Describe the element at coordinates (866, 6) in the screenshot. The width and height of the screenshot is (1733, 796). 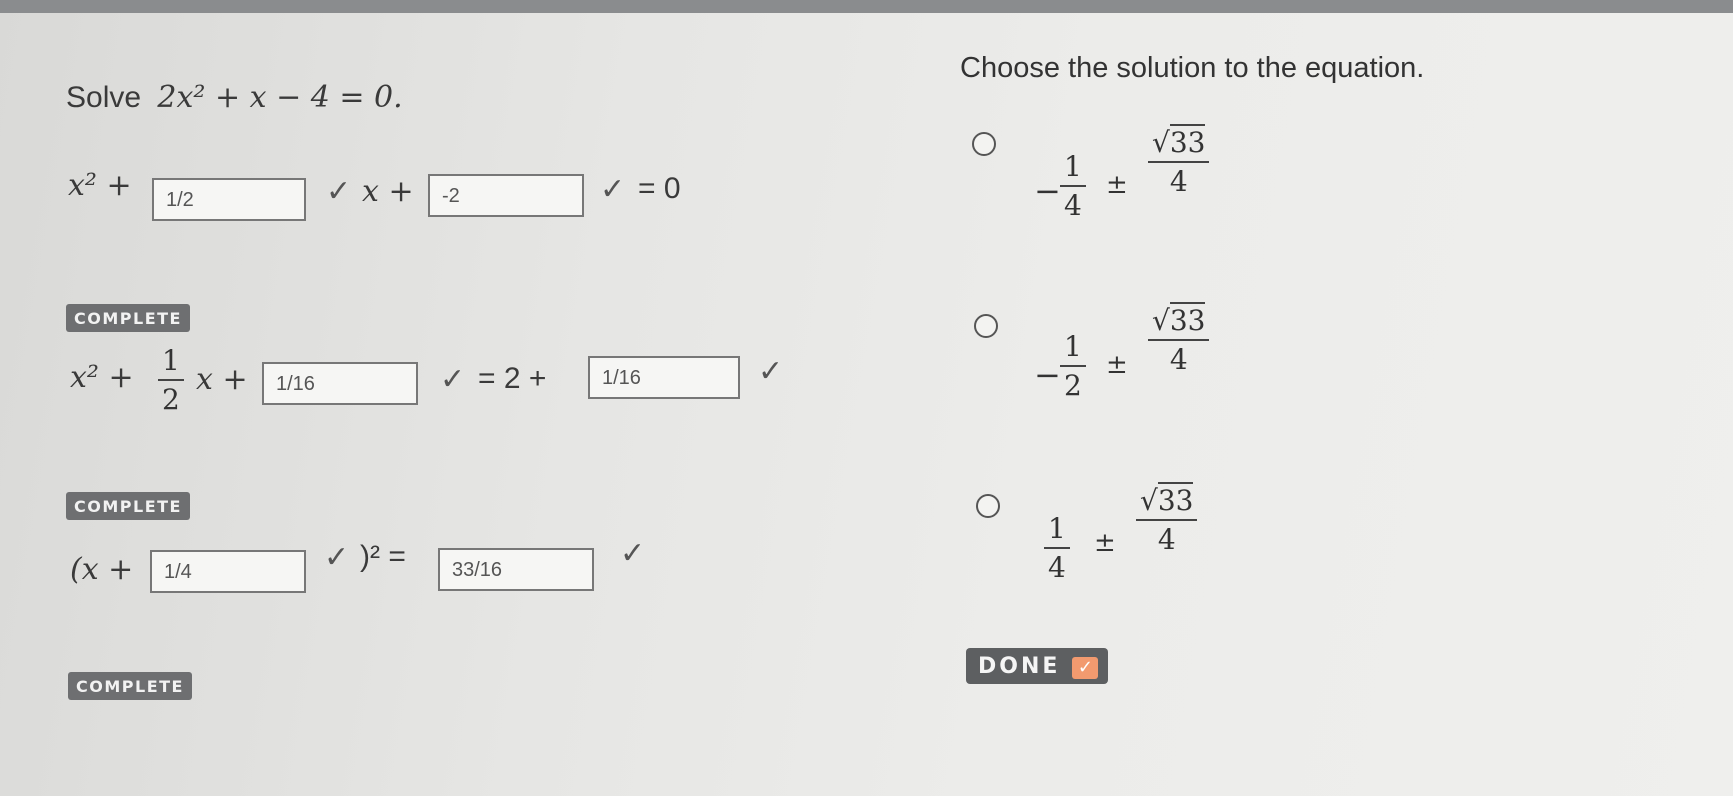
I see `top-bar` at that location.